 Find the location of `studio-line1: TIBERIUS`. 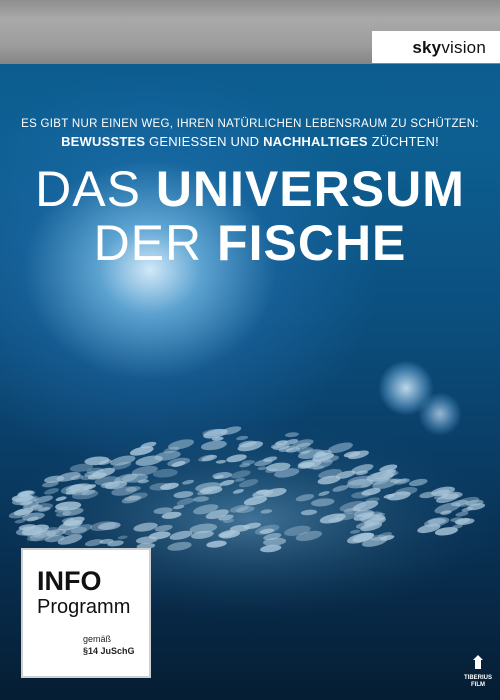

studio-line1: TIBERIUS is located at coordinates (478, 678).